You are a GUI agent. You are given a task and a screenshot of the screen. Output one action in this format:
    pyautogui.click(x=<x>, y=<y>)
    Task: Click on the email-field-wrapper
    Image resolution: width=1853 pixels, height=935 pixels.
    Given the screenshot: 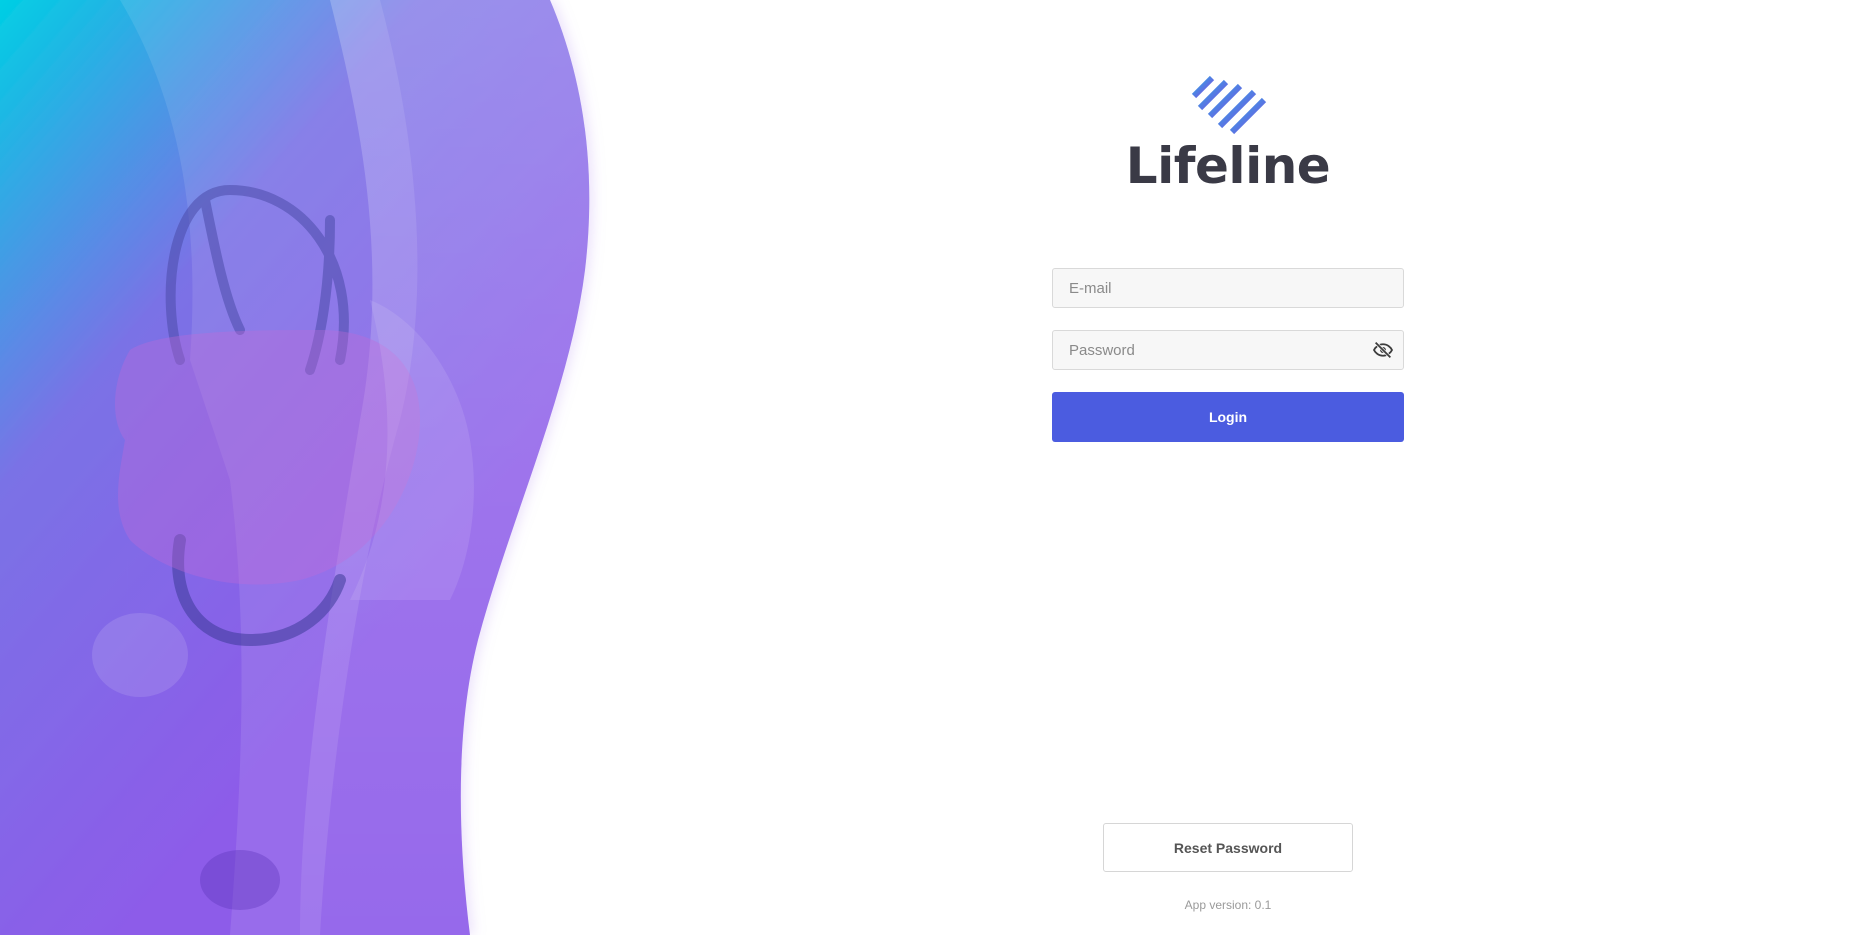 What is the action you would take?
    pyautogui.click(x=1228, y=288)
    